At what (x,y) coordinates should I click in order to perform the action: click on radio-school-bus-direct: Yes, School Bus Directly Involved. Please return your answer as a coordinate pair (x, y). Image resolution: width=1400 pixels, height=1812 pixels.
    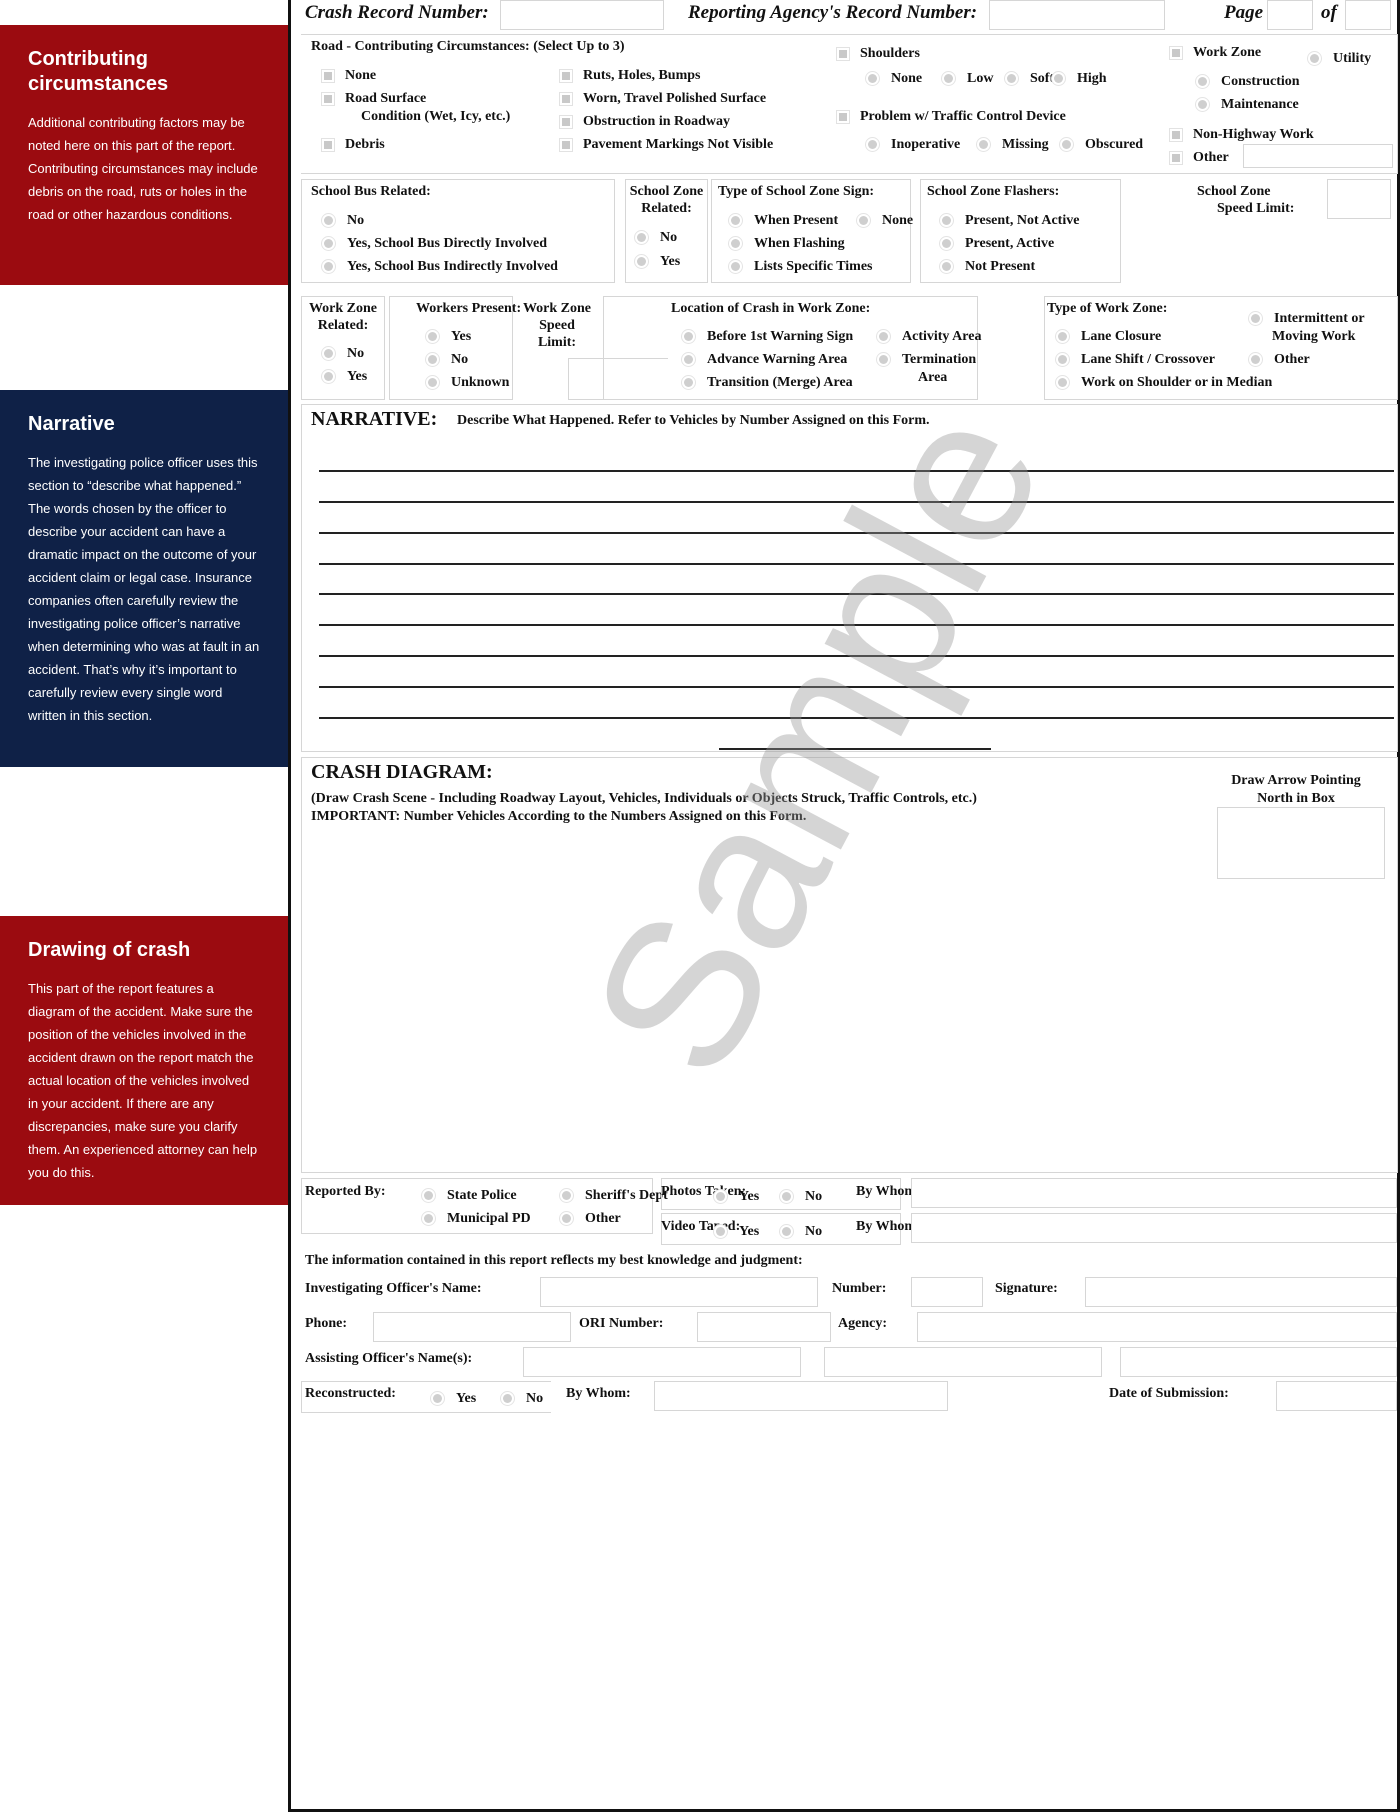
    Looking at the image, I should click on (434, 243).